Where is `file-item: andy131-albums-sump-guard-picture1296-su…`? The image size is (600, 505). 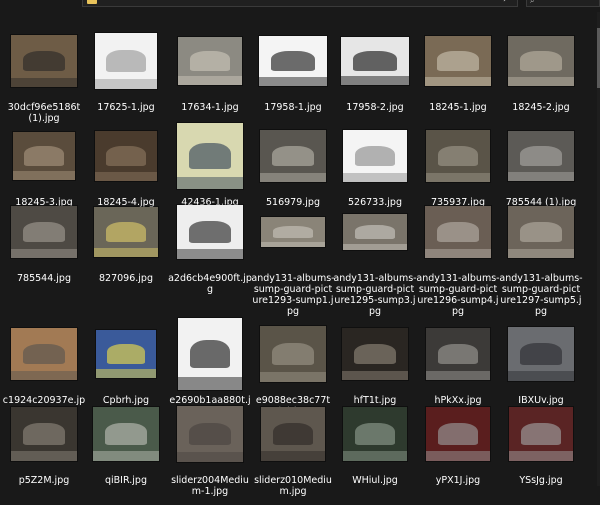 file-item: andy131-albums-sump-guard-picture1296-su… is located at coordinates (458, 255).